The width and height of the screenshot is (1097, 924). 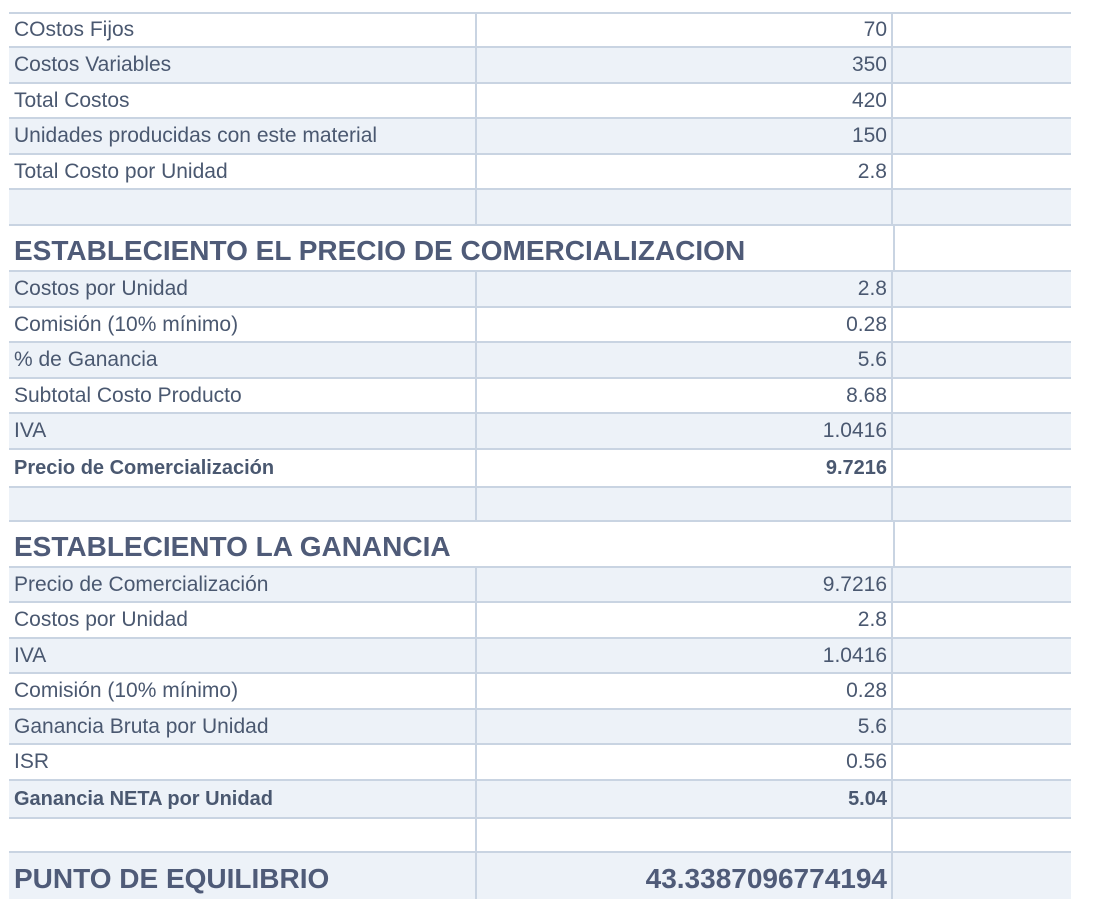 What do you see at coordinates (74, 29) in the screenshot?
I see `row-label: COstos Fijos` at bounding box center [74, 29].